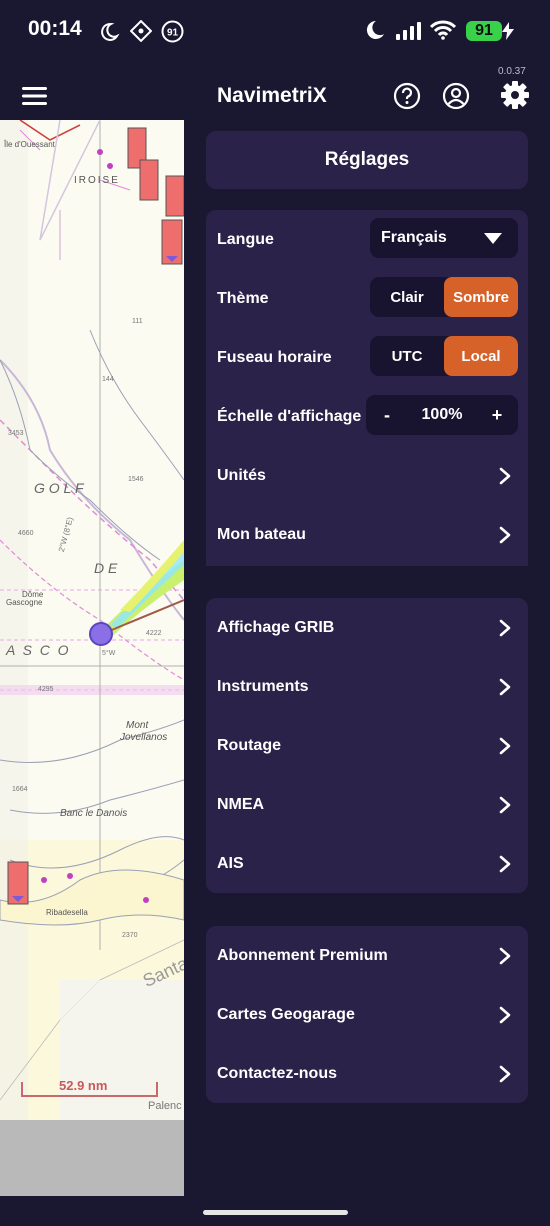  What do you see at coordinates (137, 725) in the screenshot?
I see `map-label-mont: Mont` at bounding box center [137, 725].